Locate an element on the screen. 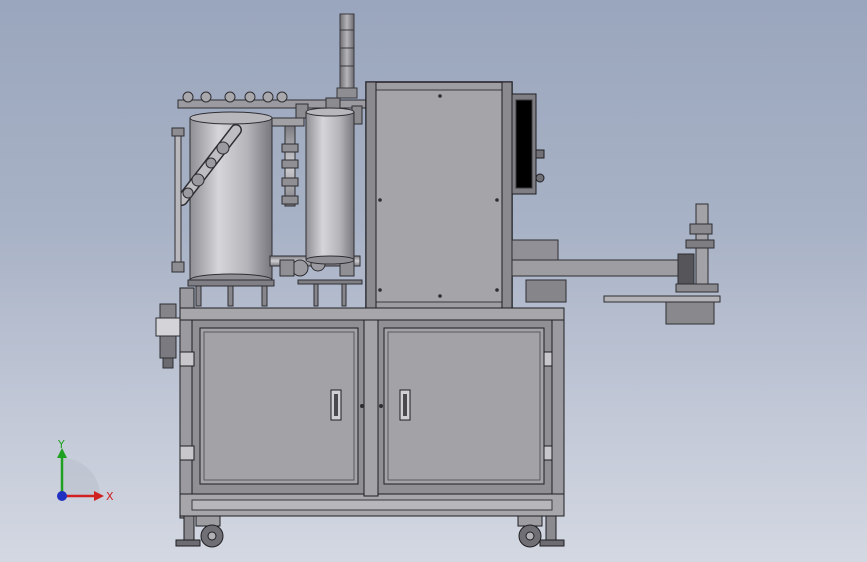 The image size is (867, 562). filter-tank-left is located at coordinates (225, 209).